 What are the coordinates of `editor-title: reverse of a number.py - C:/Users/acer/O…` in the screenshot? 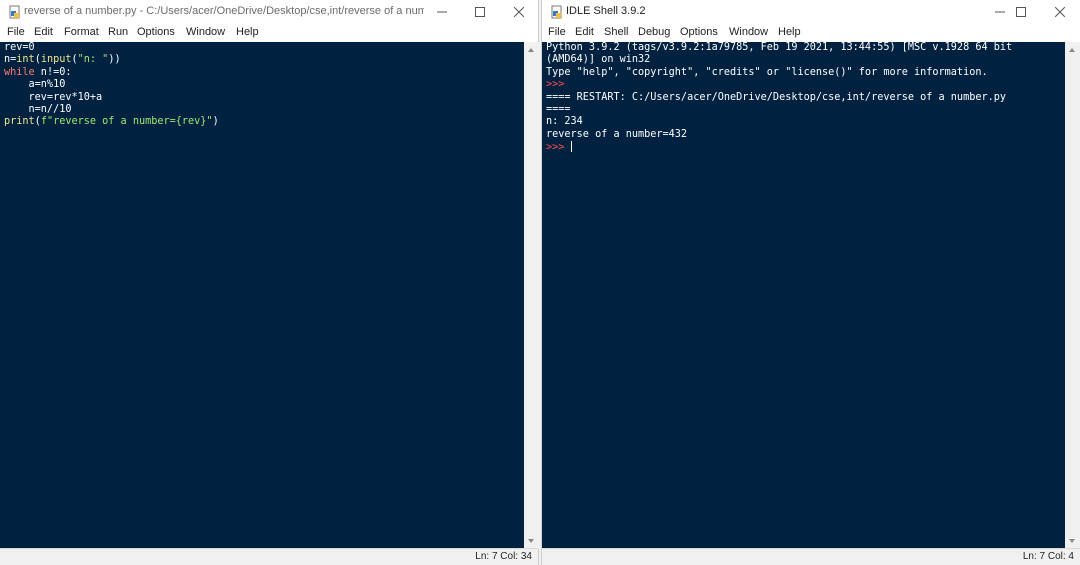 It's located at (224, 11).